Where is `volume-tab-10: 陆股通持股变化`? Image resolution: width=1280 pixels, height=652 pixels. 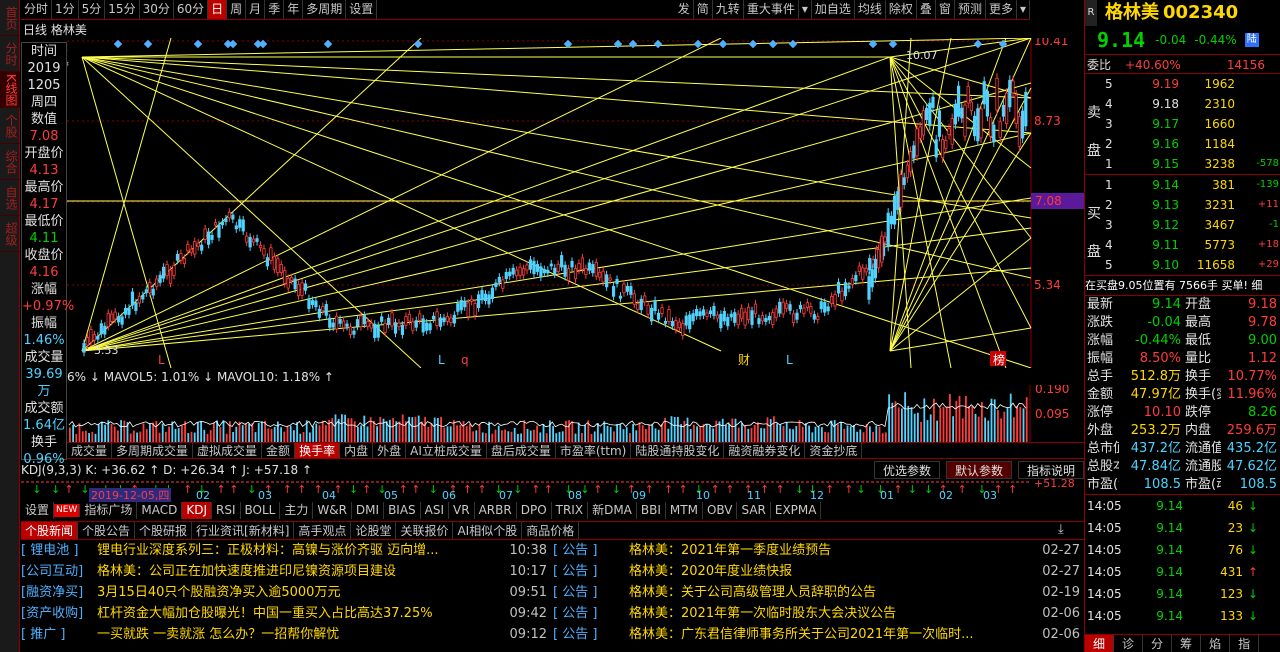 volume-tab-10: 陆股通持股变化 is located at coordinates (678, 450).